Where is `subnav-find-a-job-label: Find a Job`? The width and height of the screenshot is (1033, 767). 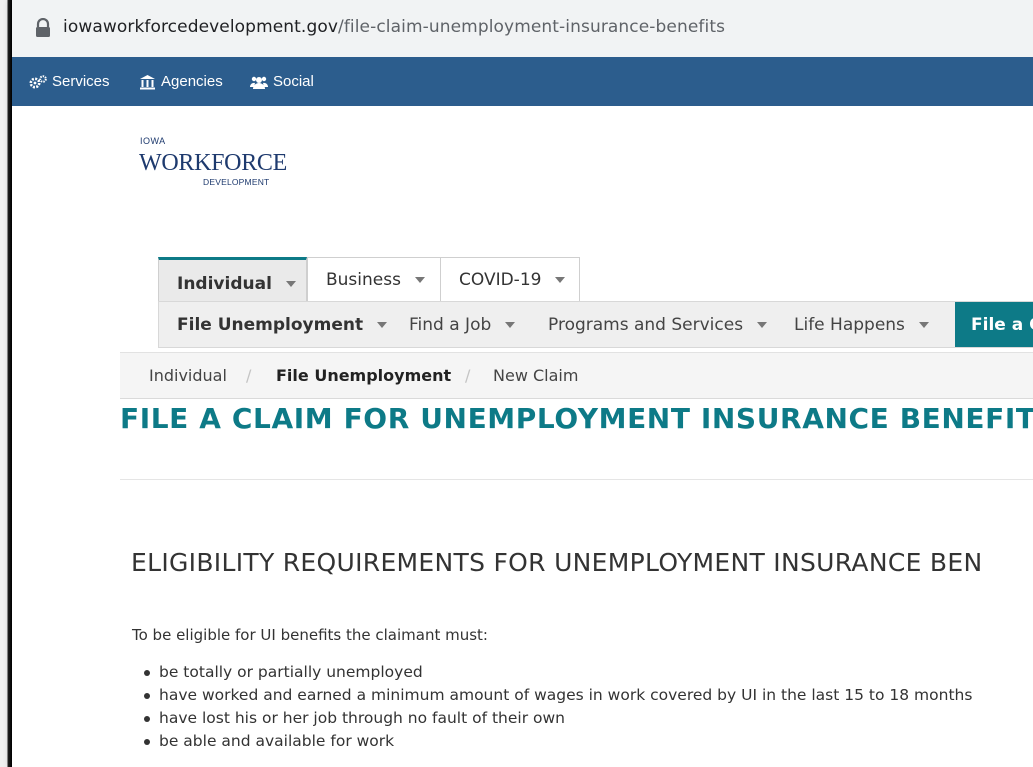 subnav-find-a-job-label: Find a Job is located at coordinates (450, 324).